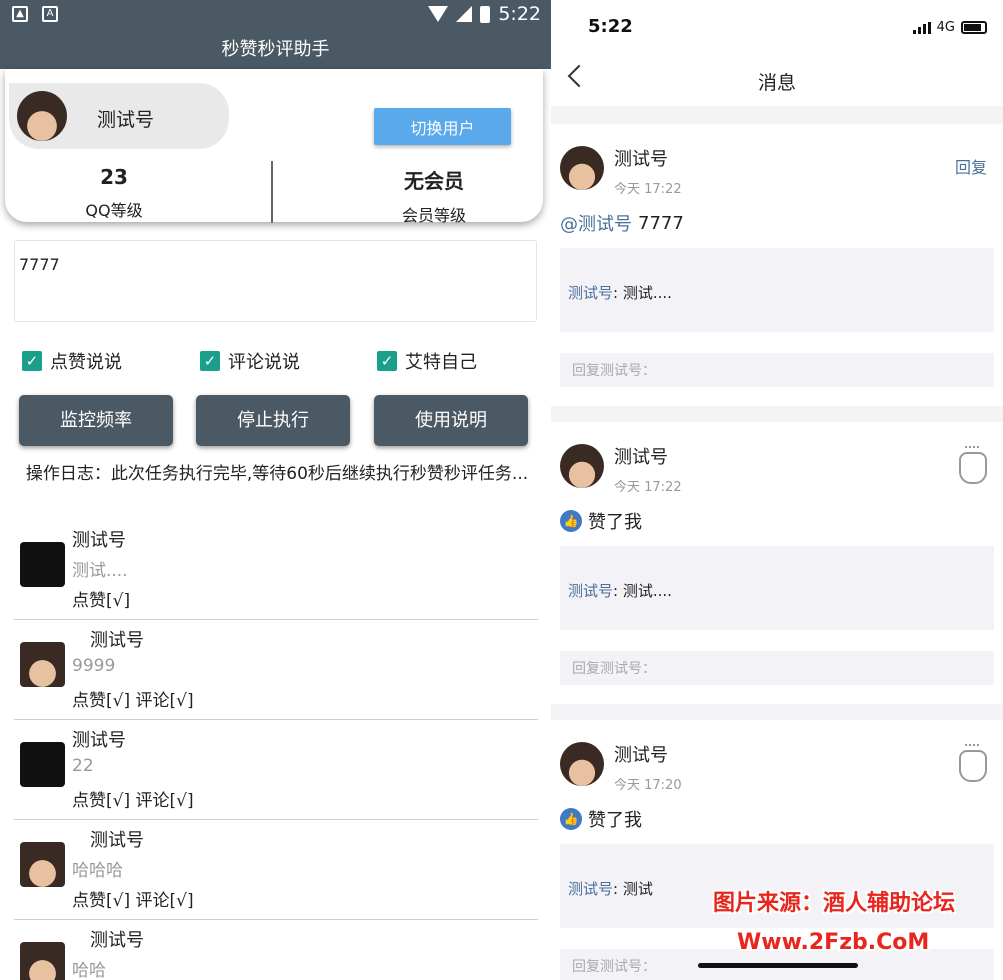  Describe the element at coordinates (778, 965) in the screenshot. I see `home-indicator` at that location.